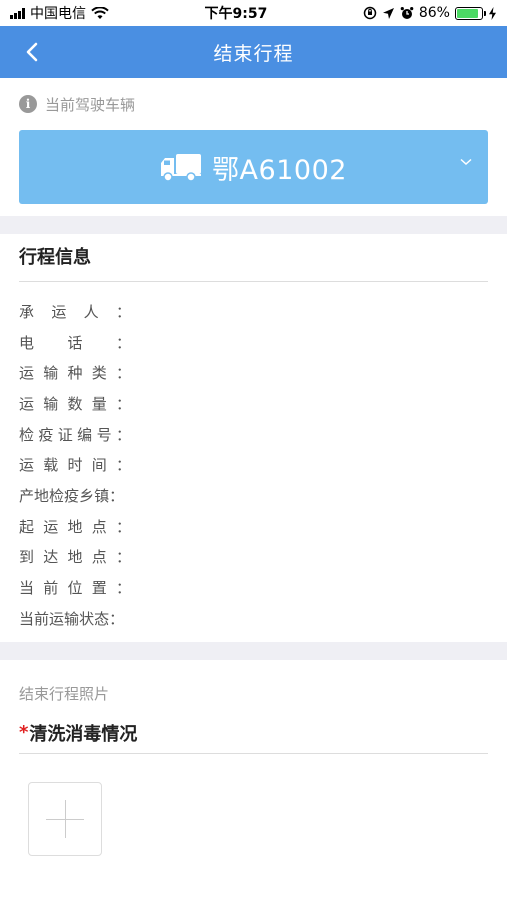  I want to click on photo-title: * 清洗消毒情况, so click(253, 733).